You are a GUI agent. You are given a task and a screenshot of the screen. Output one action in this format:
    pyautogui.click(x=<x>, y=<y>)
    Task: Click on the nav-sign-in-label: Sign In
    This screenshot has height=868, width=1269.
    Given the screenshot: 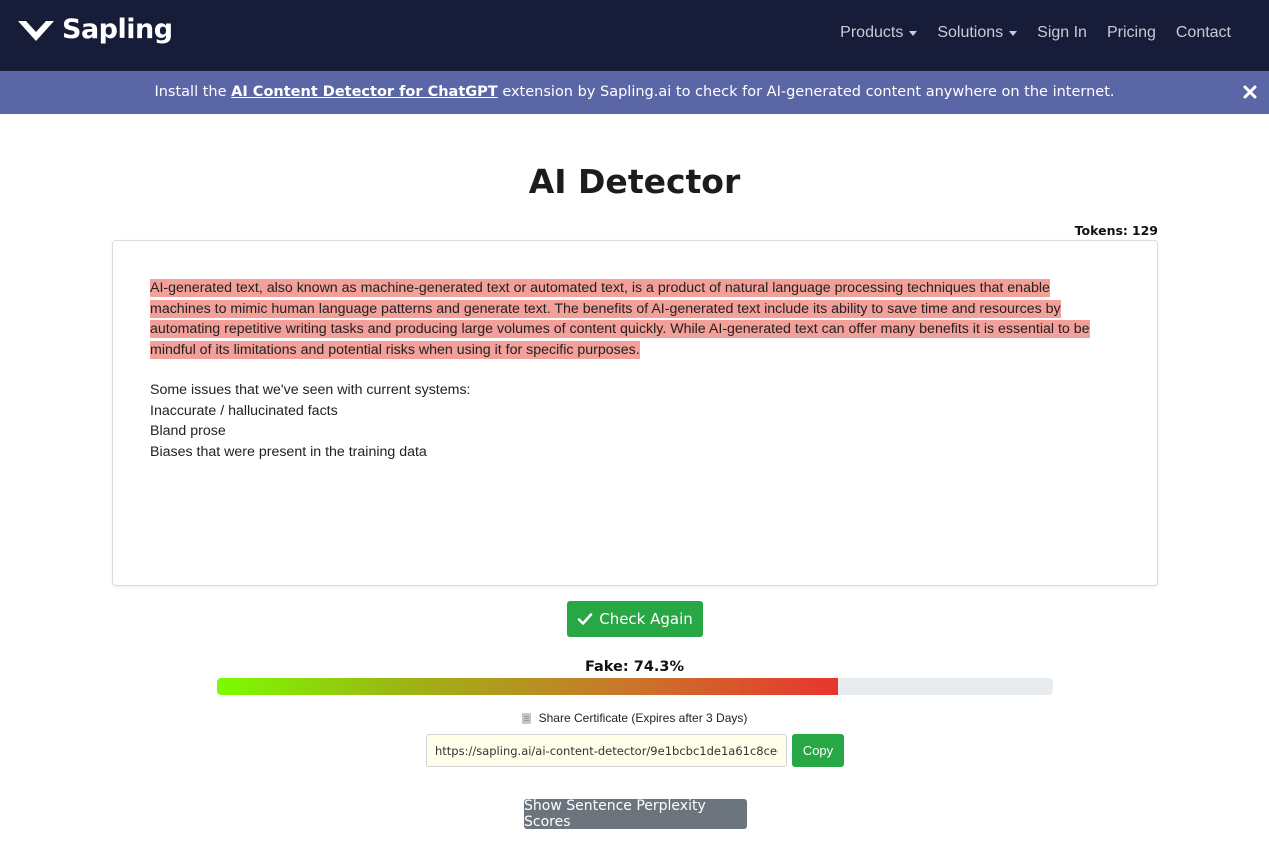 What is the action you would take?
    pyautogui.click(x=1062, y=32)
    